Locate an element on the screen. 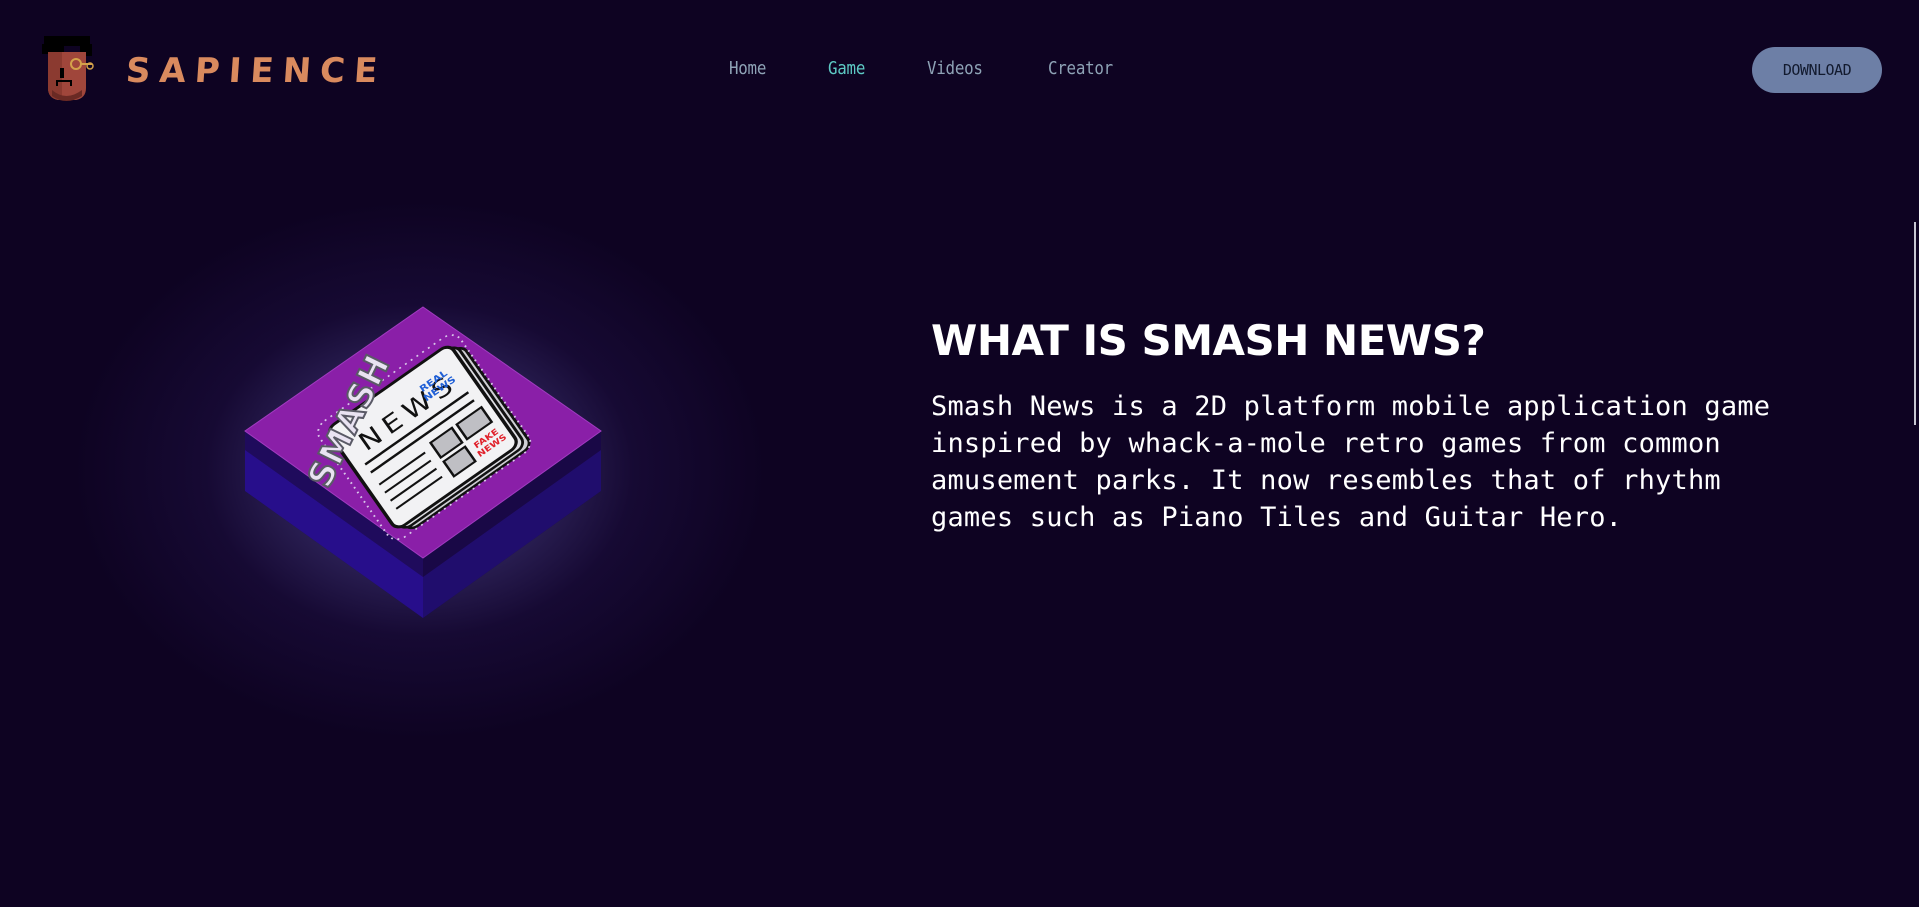 The image size is (1919, 907). smash-news-tile-illustration: NEWS REAL NEWS FAKE NEWS SMASH is located at coordinates (423, 462).